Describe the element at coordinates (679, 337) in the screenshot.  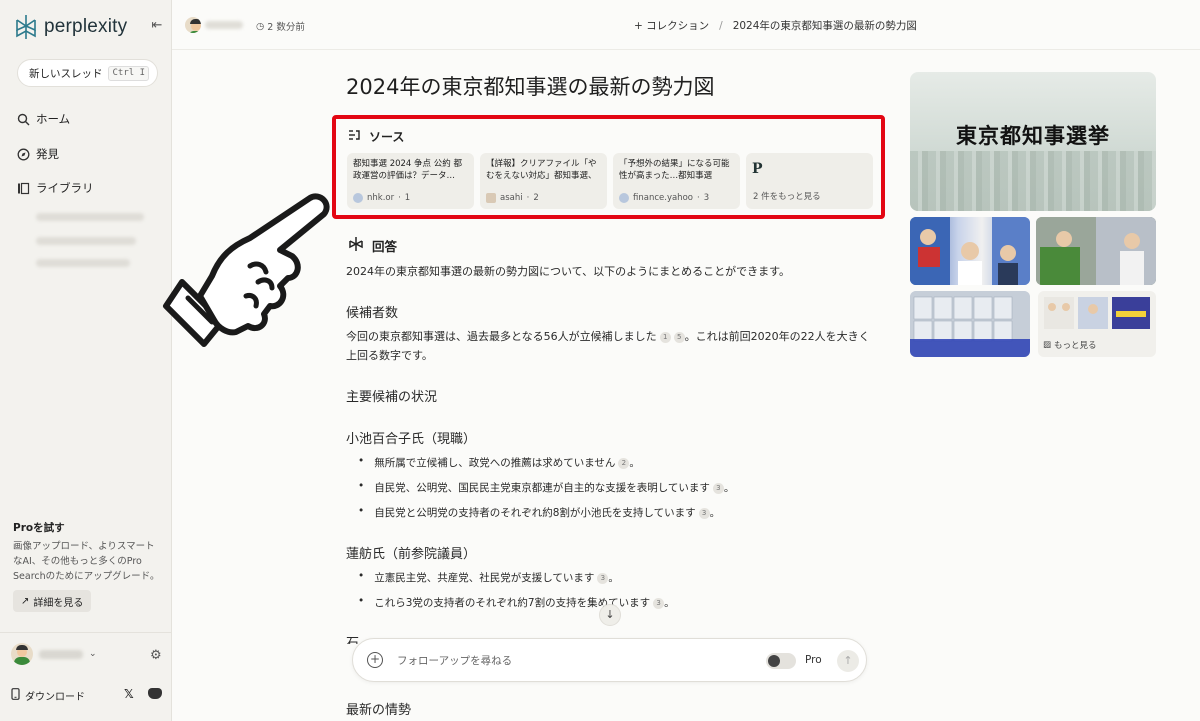
I see `citation-badge: 5` at that location.